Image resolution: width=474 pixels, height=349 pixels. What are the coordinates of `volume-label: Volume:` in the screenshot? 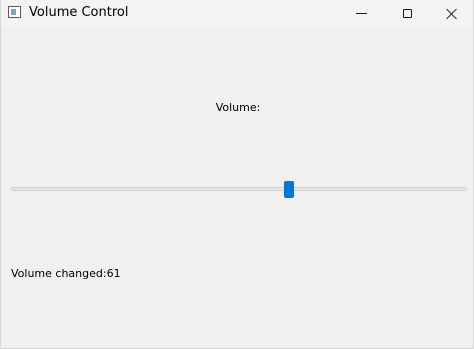 It's located at (238, 107).